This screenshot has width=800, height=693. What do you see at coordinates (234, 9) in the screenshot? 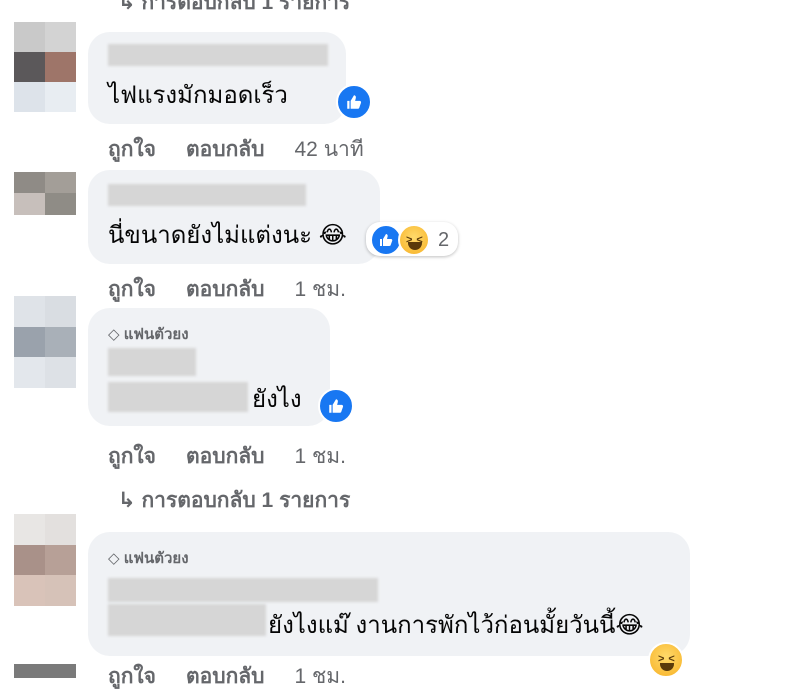
I see `replies-link-top: ↳ การตอบกลับ 1 รายการ` at bounding box center [234, 9].